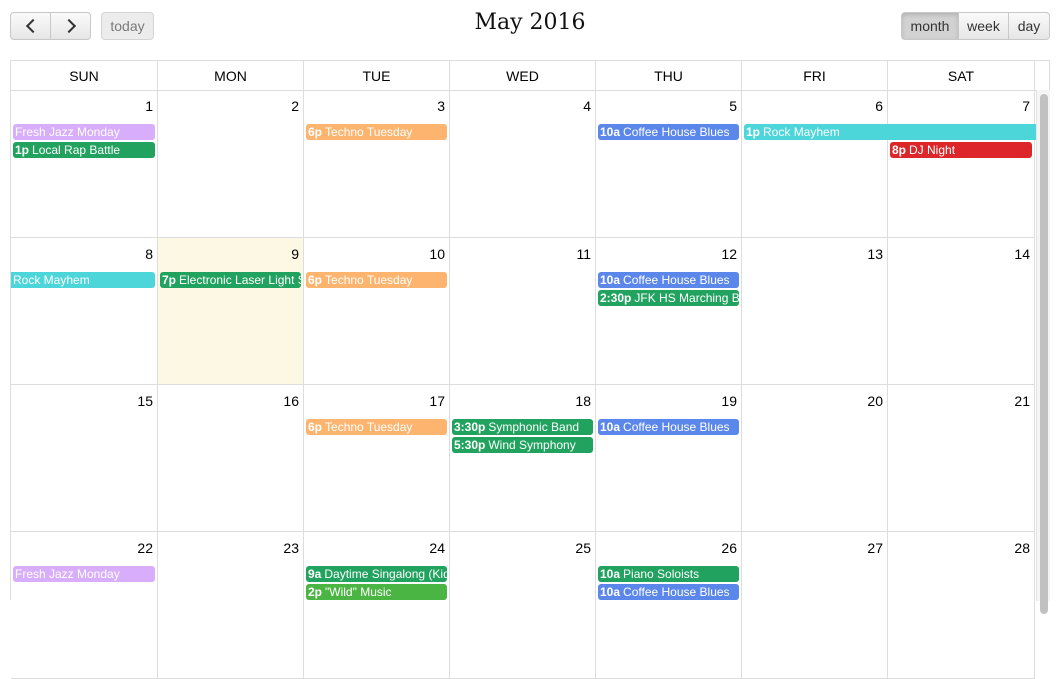 Image resolution: width=1060 pixels, height=679 pixels. I want to click on scrollbar-thumb, so click(1044, 354).